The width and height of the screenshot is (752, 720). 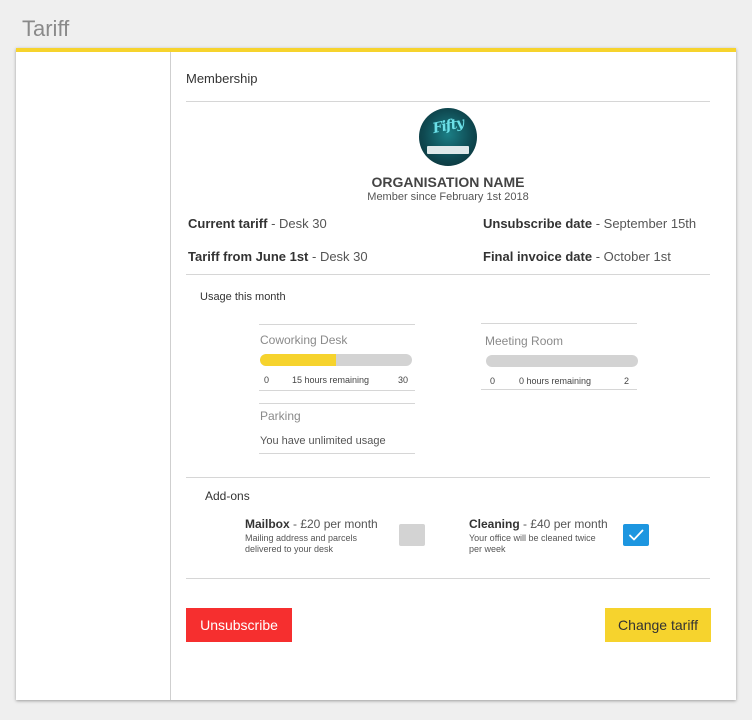 What do you see at coordinates (46, 28) in the screenshot?
I see `page-title: Tariff` at bounding box center [46, 28].